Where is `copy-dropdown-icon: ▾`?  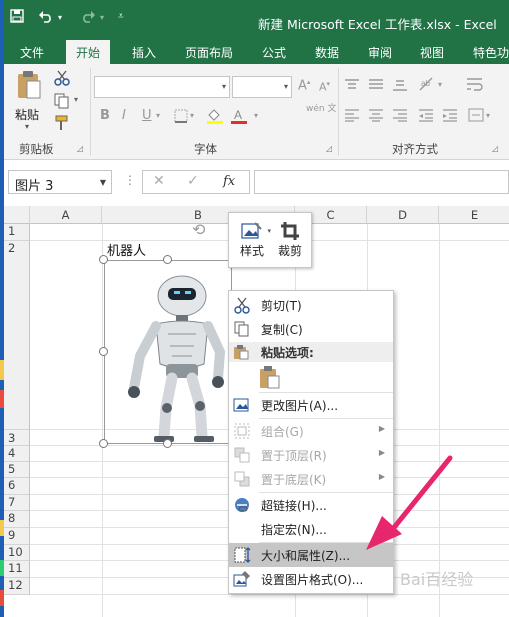
copy-dropdown-icon: ▾ is located at coordinates (76, 99).